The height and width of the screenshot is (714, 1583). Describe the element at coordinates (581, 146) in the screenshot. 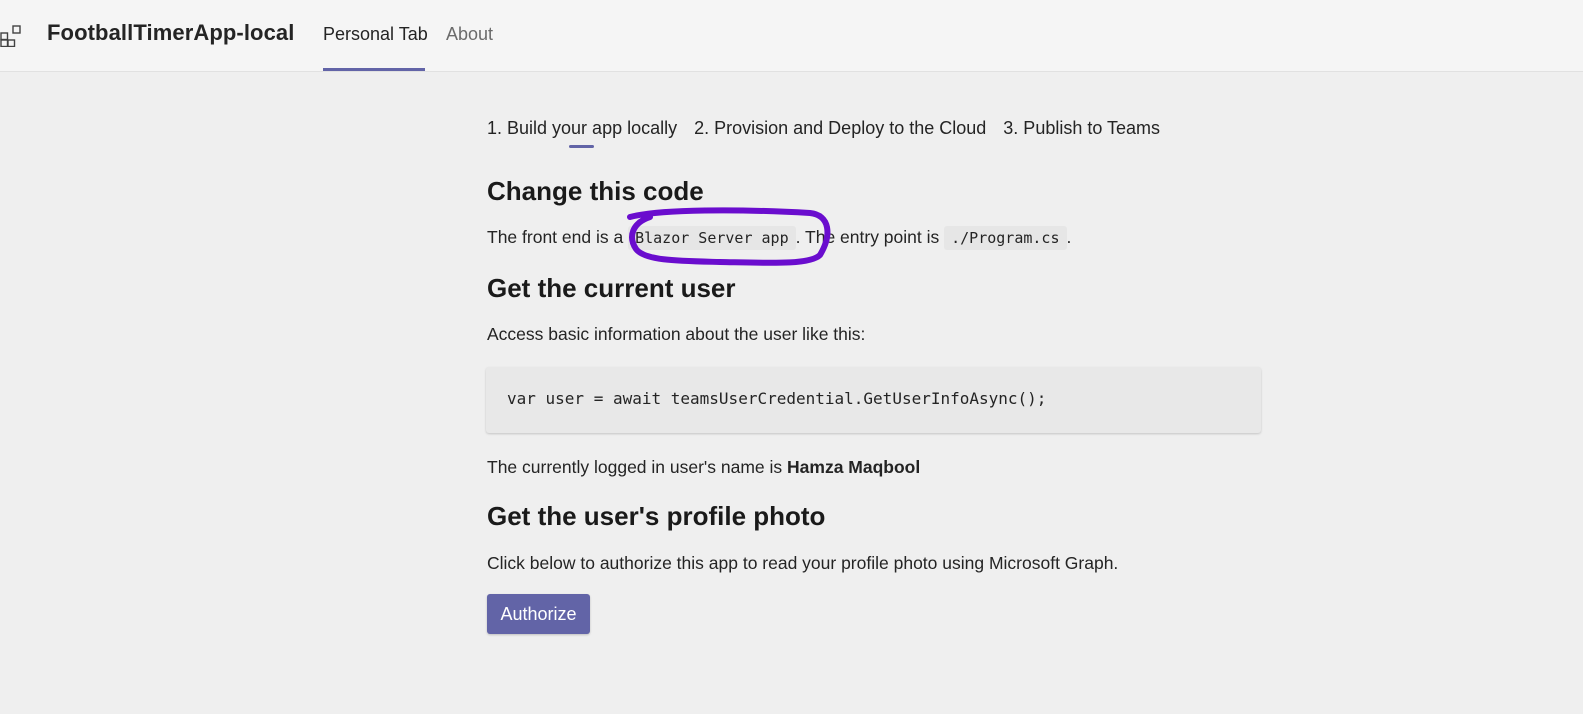

I see `active-step-indicator` at that location.